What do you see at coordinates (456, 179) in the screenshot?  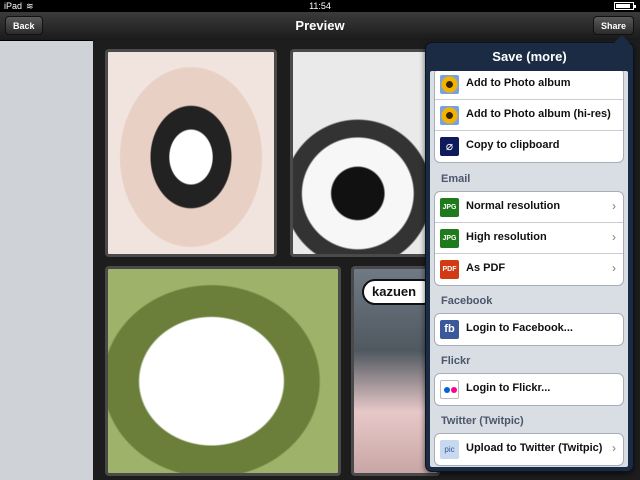 I see `section-header-email: Email` at bounding box center [456, 179].